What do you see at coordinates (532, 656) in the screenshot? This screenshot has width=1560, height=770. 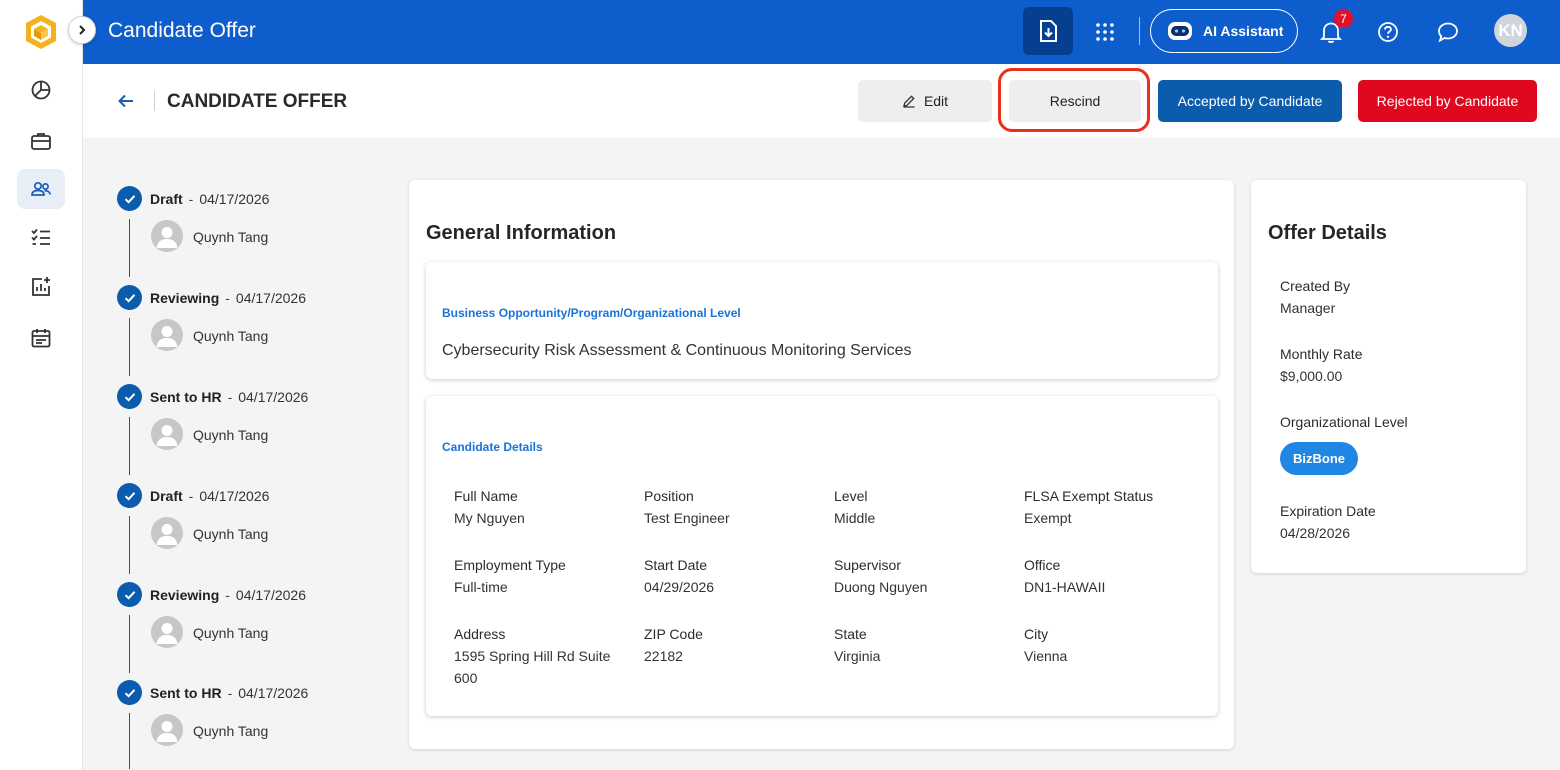 I see `field-address: Address 1595 Spring Hill Rd Suite 600` at bounding box center [532, 656].